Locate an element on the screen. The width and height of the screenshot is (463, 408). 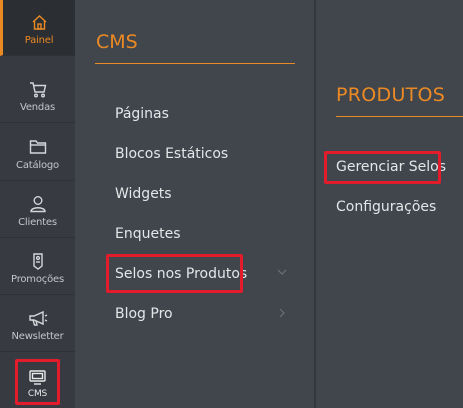
produtos-link-configuracoes: Configurações is located at coordinates (386, 207).